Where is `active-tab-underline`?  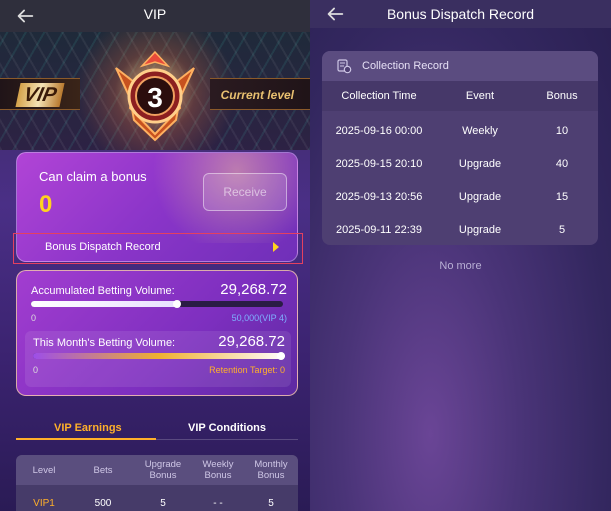 active-tab-underline is located at coordinates (86, 439).